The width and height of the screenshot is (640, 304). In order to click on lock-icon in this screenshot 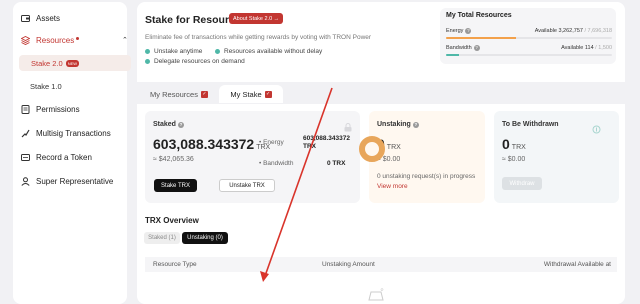, I will do `click(348, 128)`.